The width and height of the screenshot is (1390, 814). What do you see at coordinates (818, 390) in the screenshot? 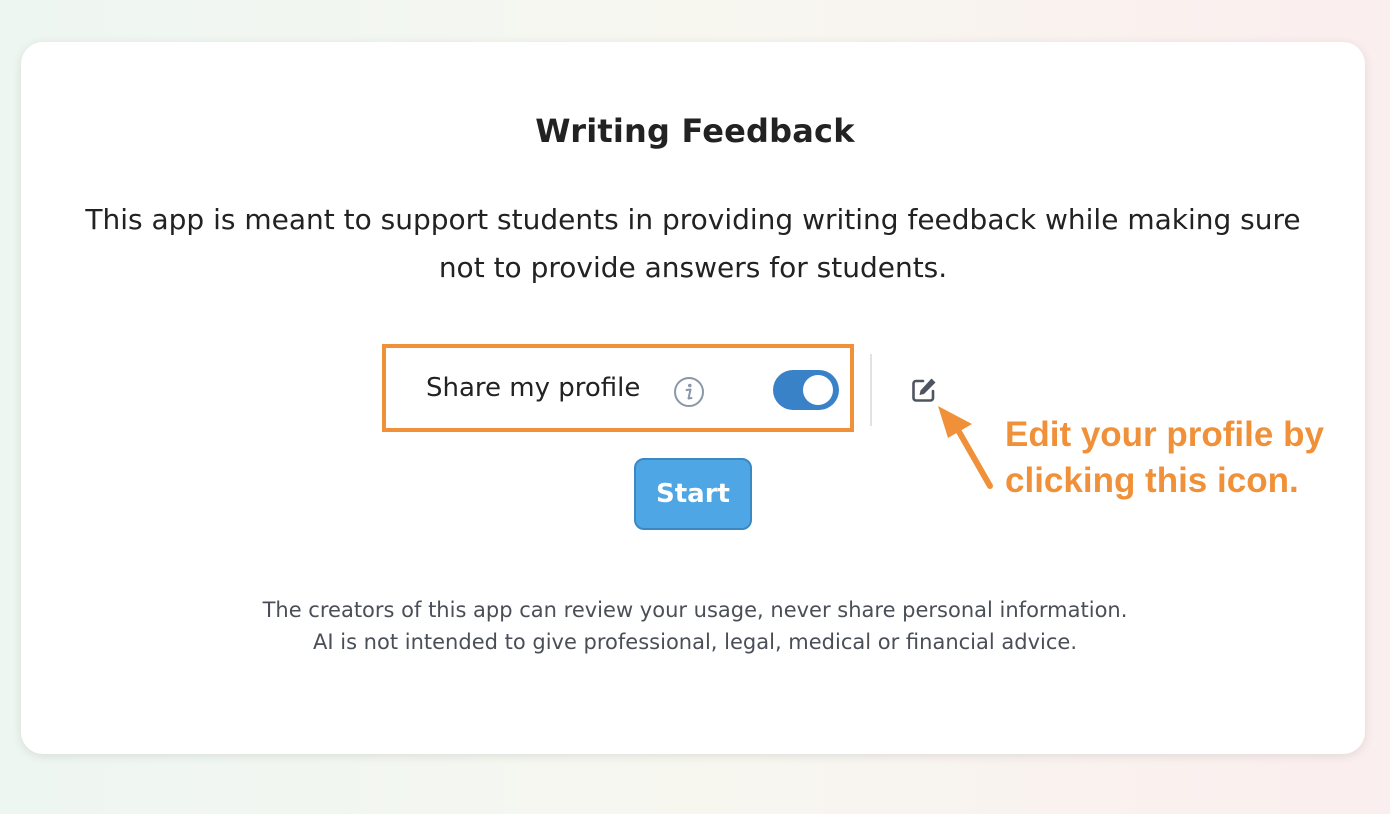
I see `toggle-knob` at bounding box center [818, 390].